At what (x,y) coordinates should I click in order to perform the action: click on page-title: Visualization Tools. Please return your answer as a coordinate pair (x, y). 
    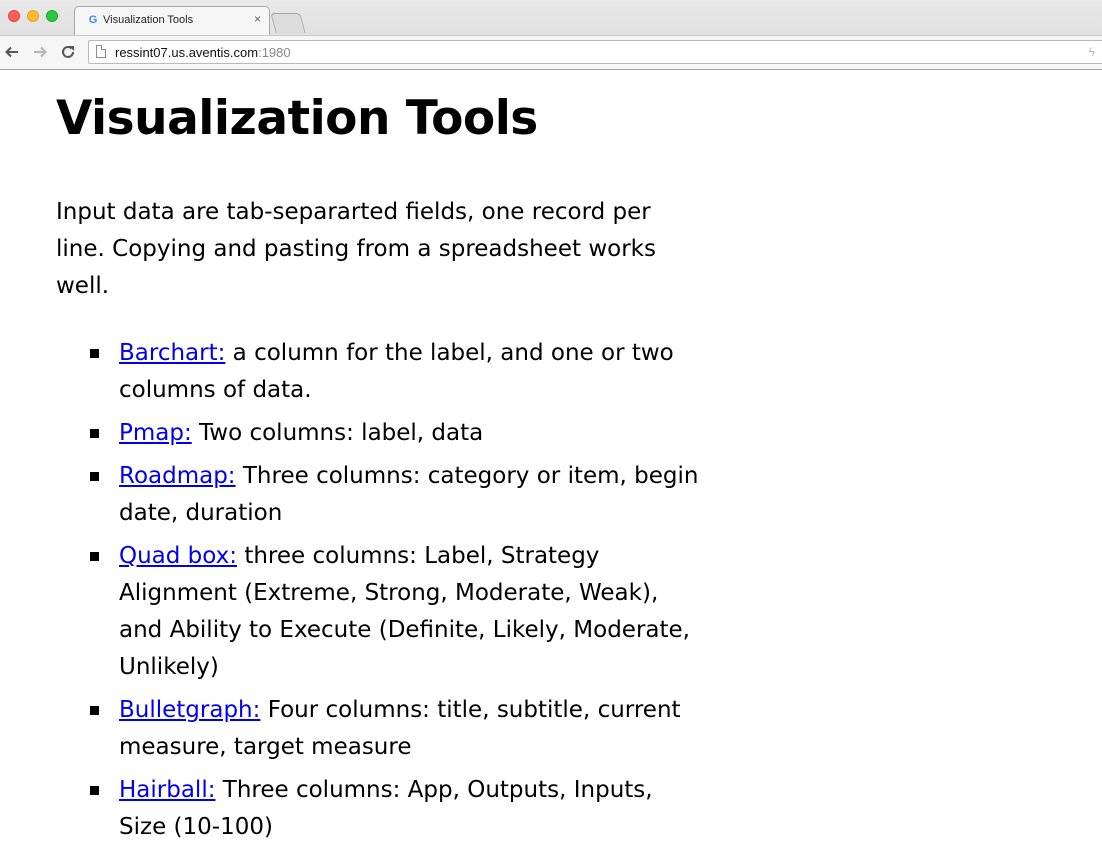
    Looking at the image, I should click on (297, 118).